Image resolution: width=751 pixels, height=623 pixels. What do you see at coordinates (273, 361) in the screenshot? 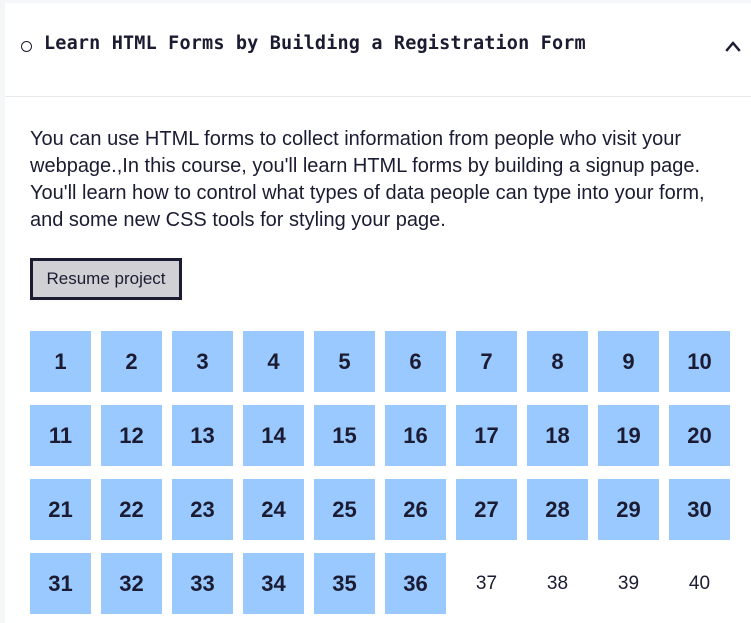
I see `step-button: 4` at bounding box center [273, 361].